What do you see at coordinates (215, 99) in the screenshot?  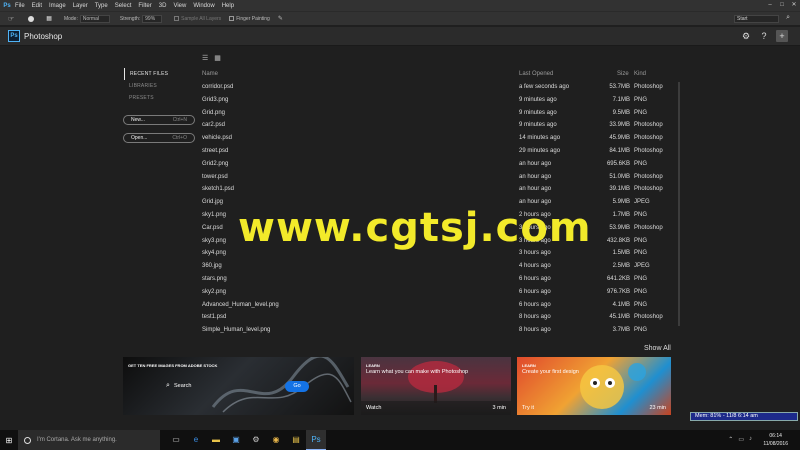 I see `file-name: Grid3.png` at bounding box center [215, 99].